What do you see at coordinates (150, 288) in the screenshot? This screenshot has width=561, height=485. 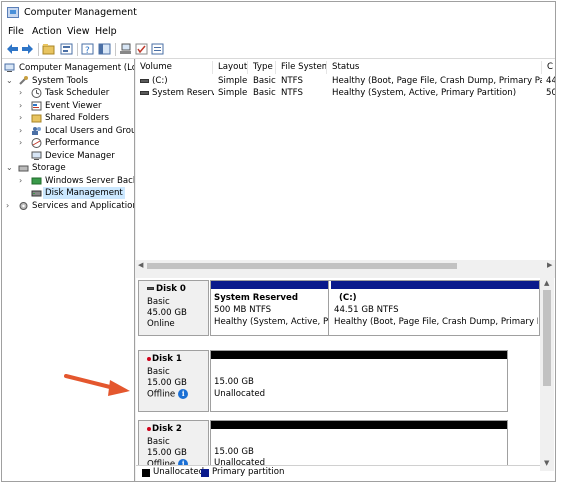 I see `disk-icon` at bounding box center [150, 288].